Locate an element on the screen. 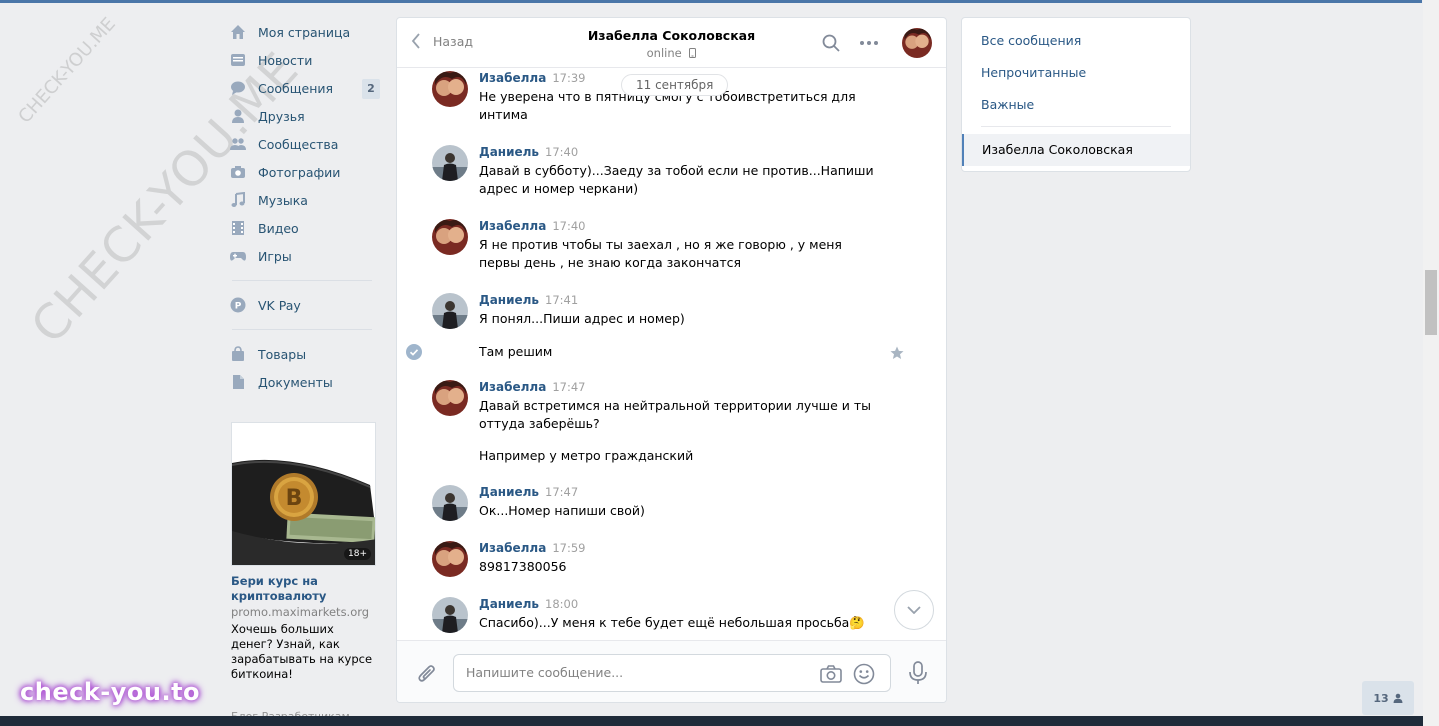 The image size is (1439, 726). chevron-down-icon is located at coordinates (914, 610).